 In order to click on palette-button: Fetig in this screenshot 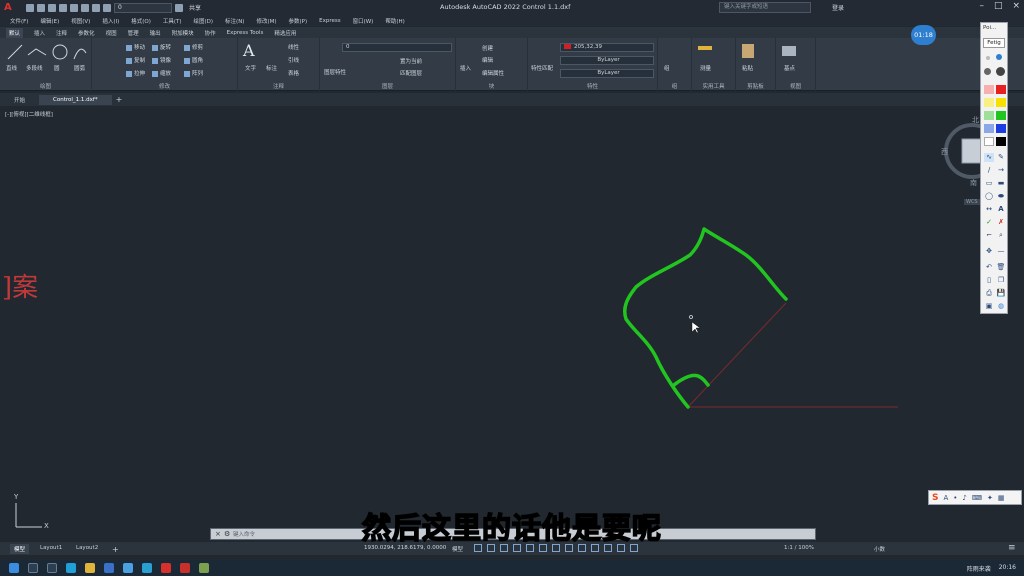, I will do `click(994, 43)`.